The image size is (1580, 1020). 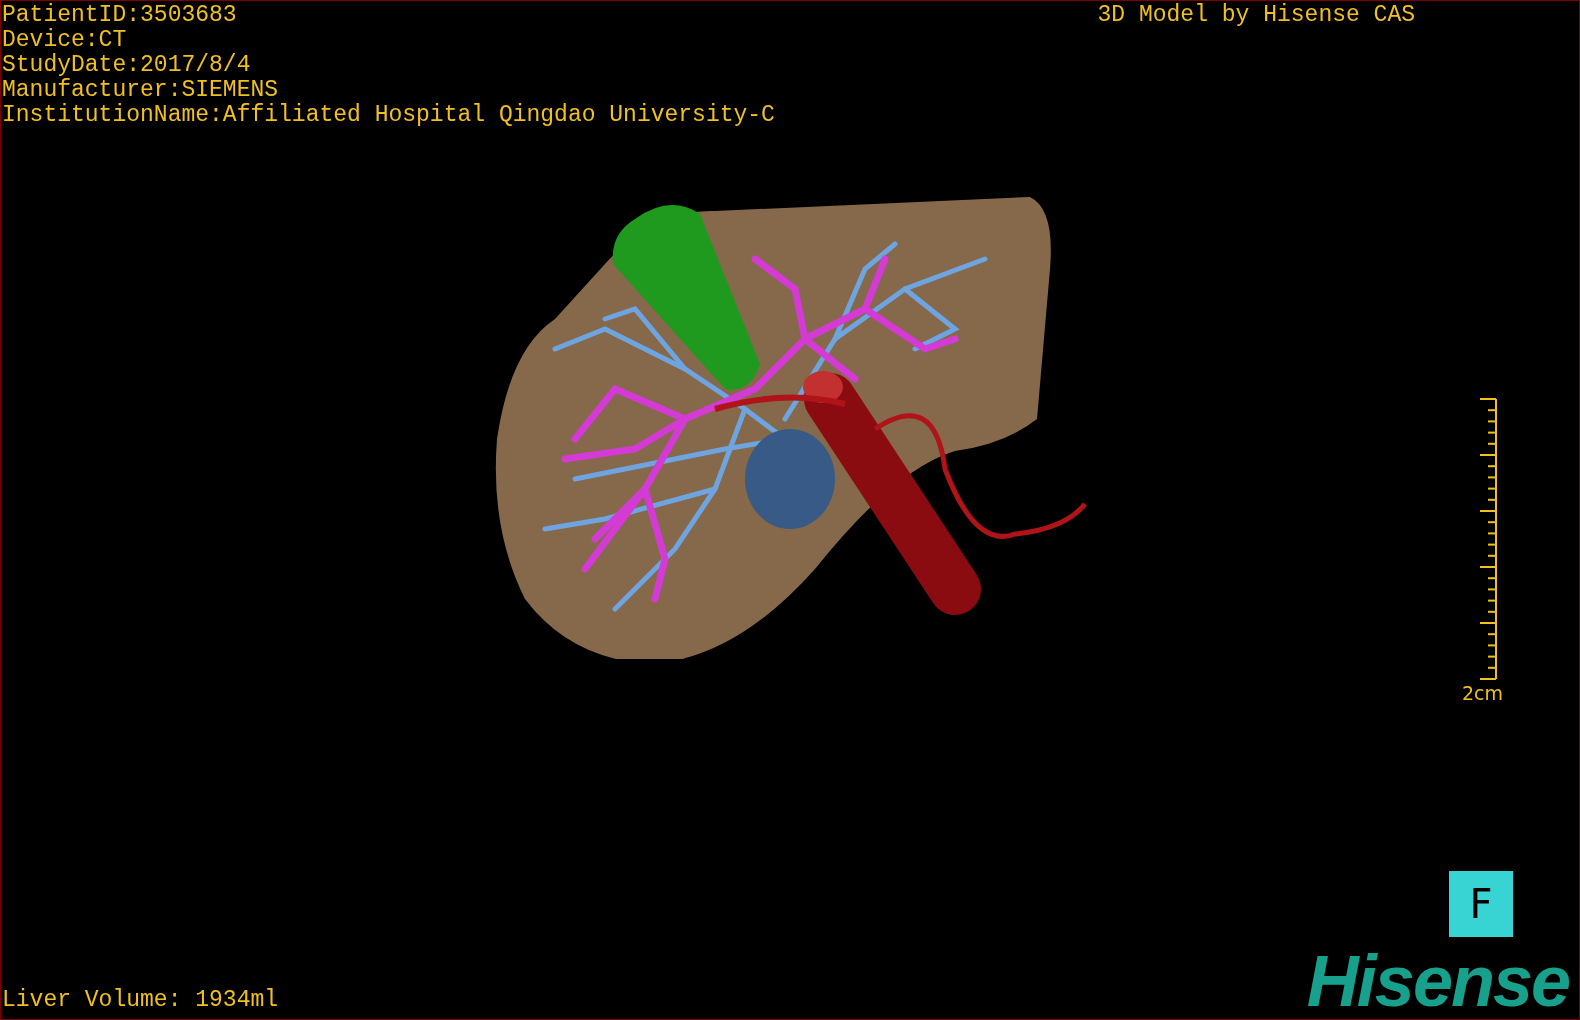 I want to click on patient-info-line: StudyDate:2017/8/4, so click(x=127, y=65).